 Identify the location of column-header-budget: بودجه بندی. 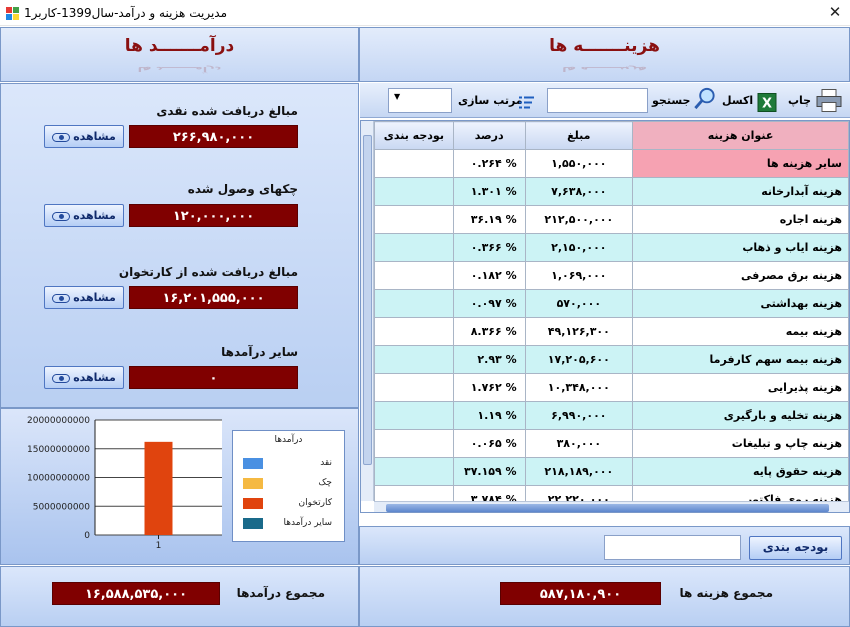
(414, 135).